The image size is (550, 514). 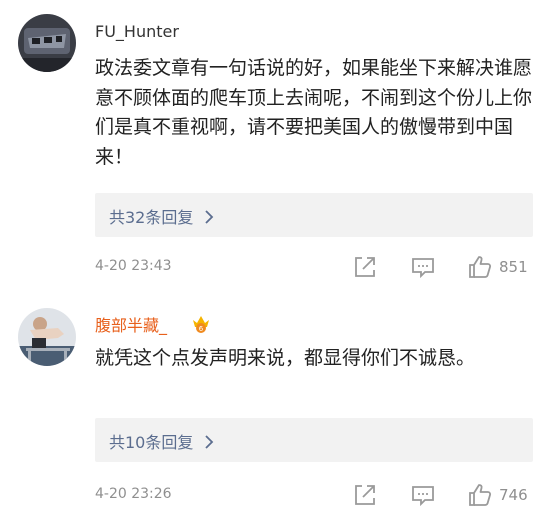 I want to click on like-count: 851, so click(x=513, y=267).